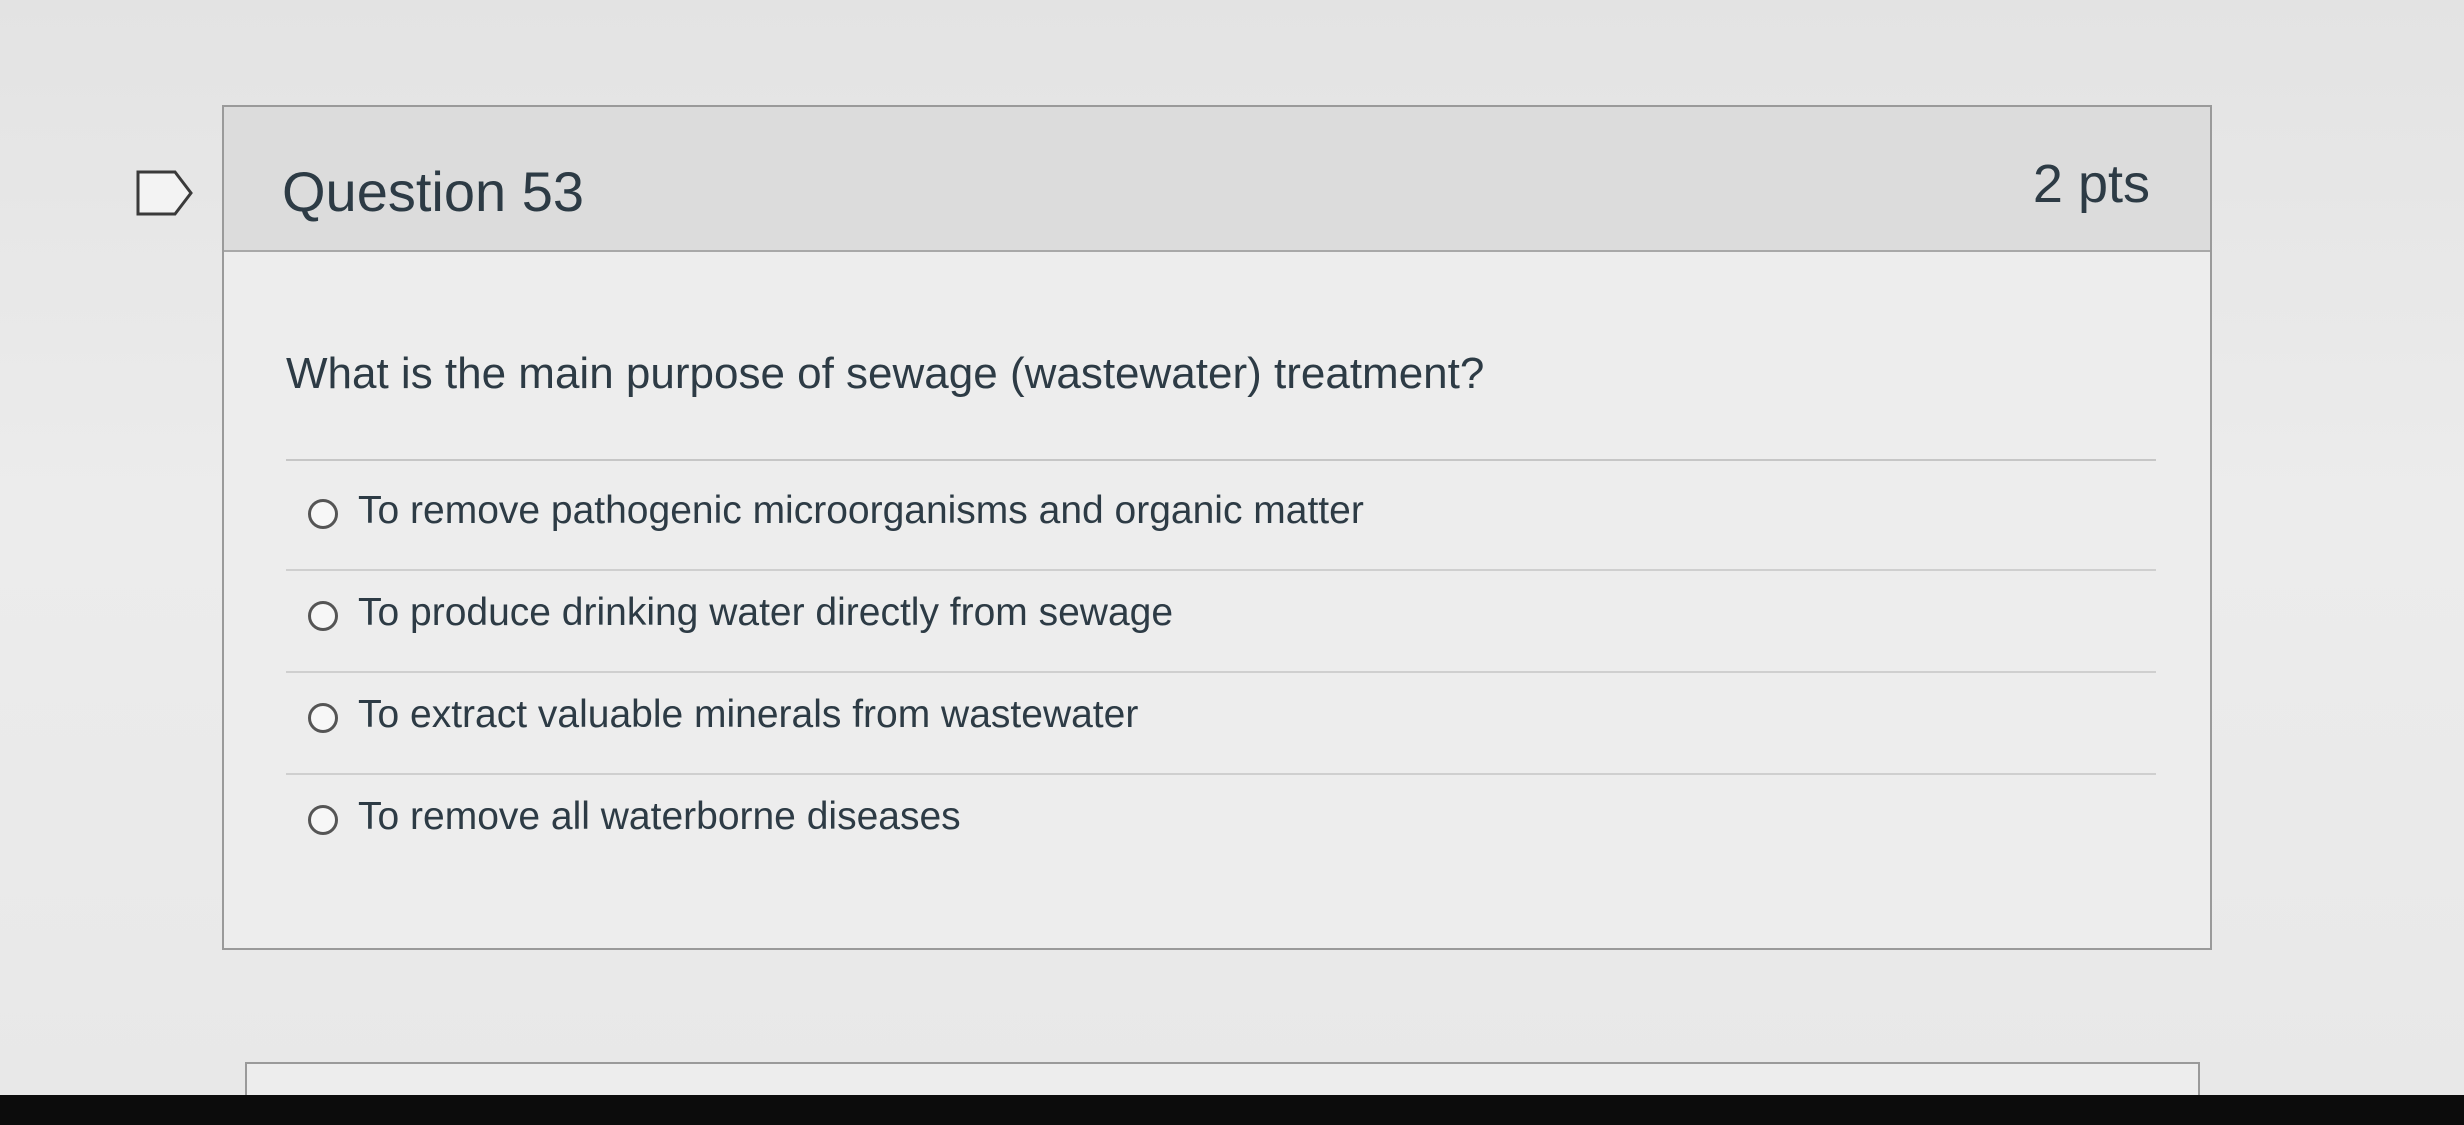 This screenshot has width=2464, height=1125. What do you see at coordinates (433, 191) in the screenshot?
I see `question-title: Question 53` at bounding box center [433, 191].